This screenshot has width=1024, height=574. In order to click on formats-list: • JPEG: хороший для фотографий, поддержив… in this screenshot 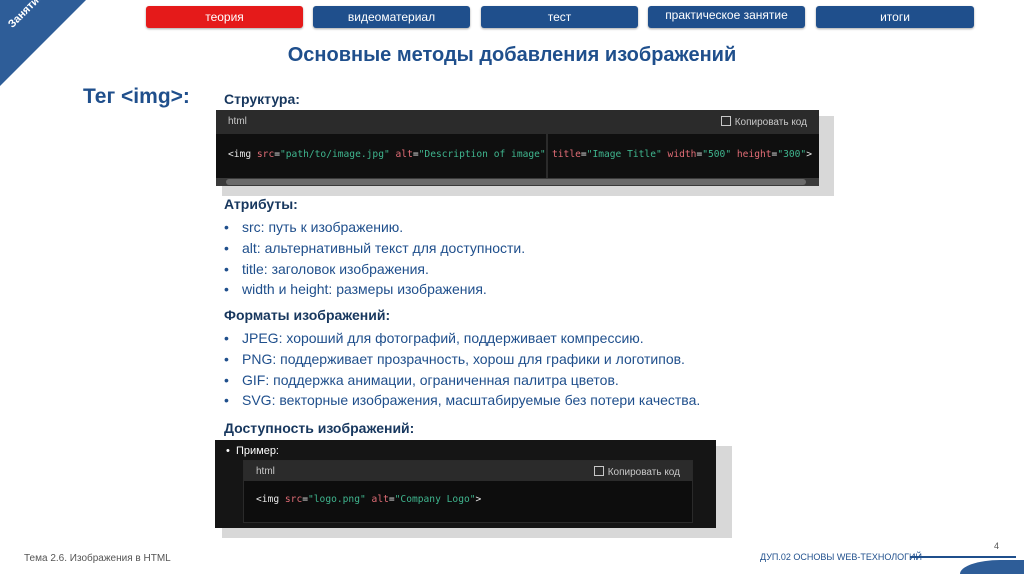, I will do `click(462, 369)`.